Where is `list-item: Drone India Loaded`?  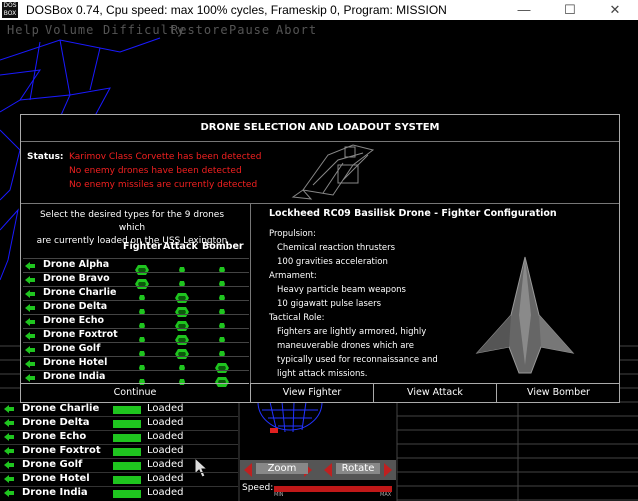 list-item: Drone India Loaded is located at coordinates (119, 493).